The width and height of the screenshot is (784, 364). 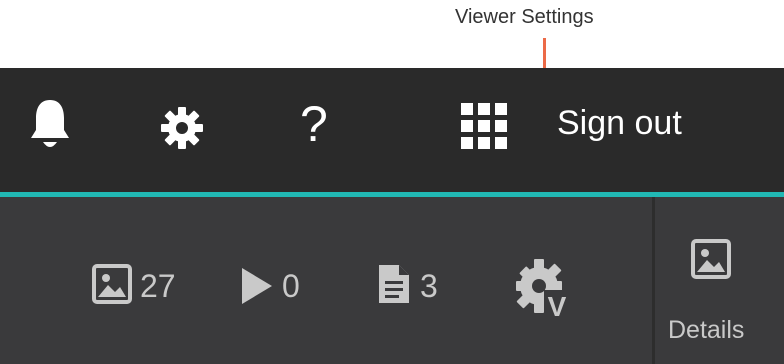 I want to click on image-icon, so click(x=112, y=284).